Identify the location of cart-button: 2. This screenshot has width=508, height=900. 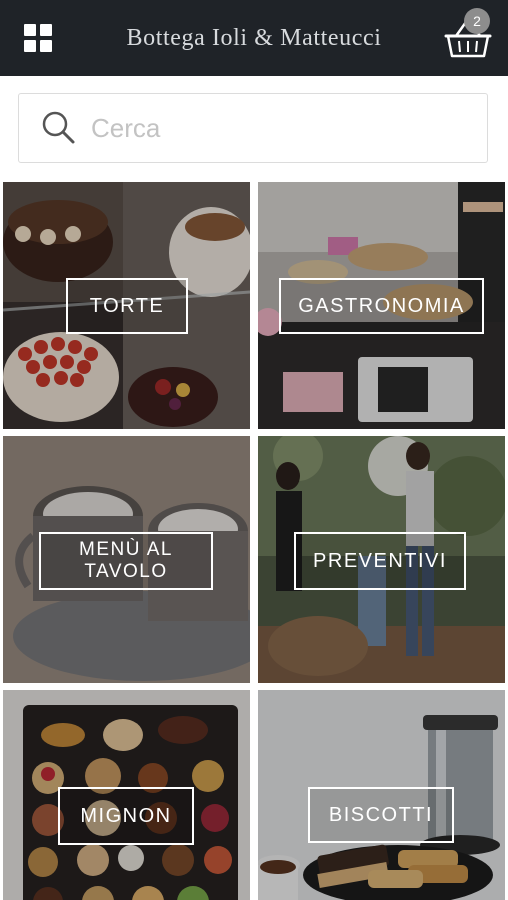
(468, 35).